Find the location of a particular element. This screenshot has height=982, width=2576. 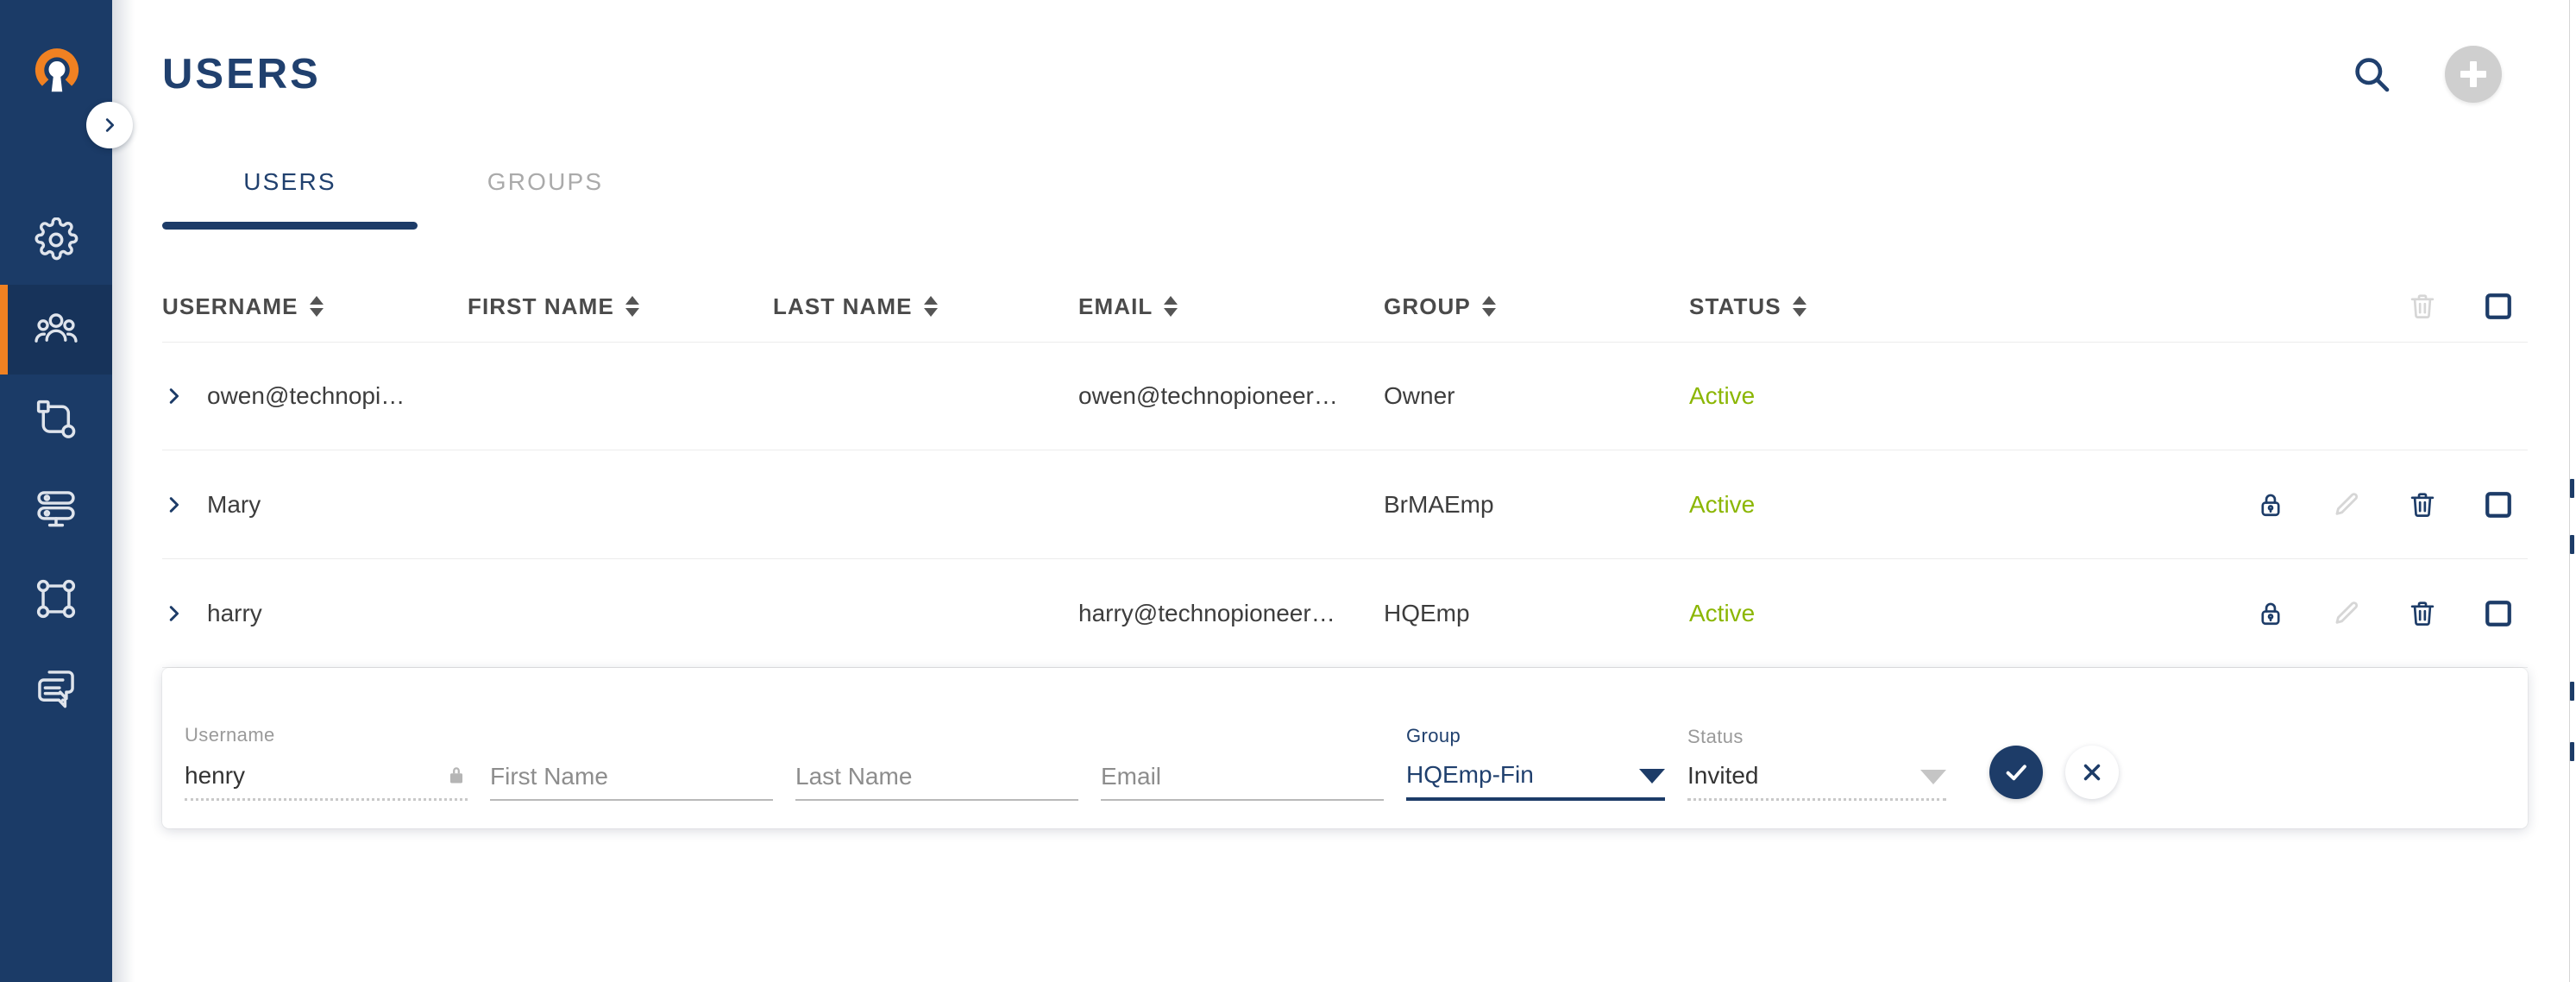

edit-email-field: Email is located at coordinates (1242, 796).